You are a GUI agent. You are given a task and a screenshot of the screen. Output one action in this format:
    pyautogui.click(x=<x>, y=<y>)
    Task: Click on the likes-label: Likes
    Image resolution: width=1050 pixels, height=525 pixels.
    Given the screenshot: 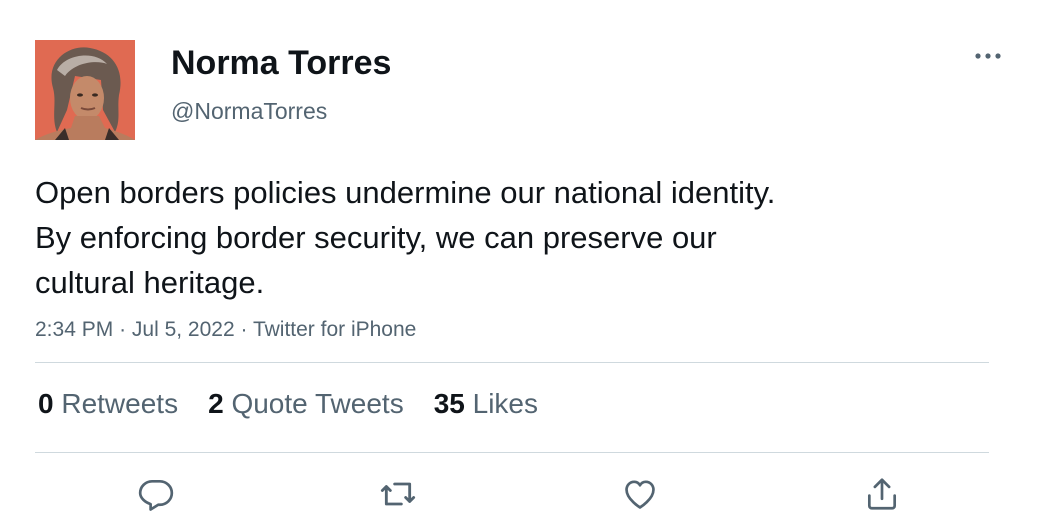 What is the action you would take?
    pyautogui.click(x=505, y=403)
    